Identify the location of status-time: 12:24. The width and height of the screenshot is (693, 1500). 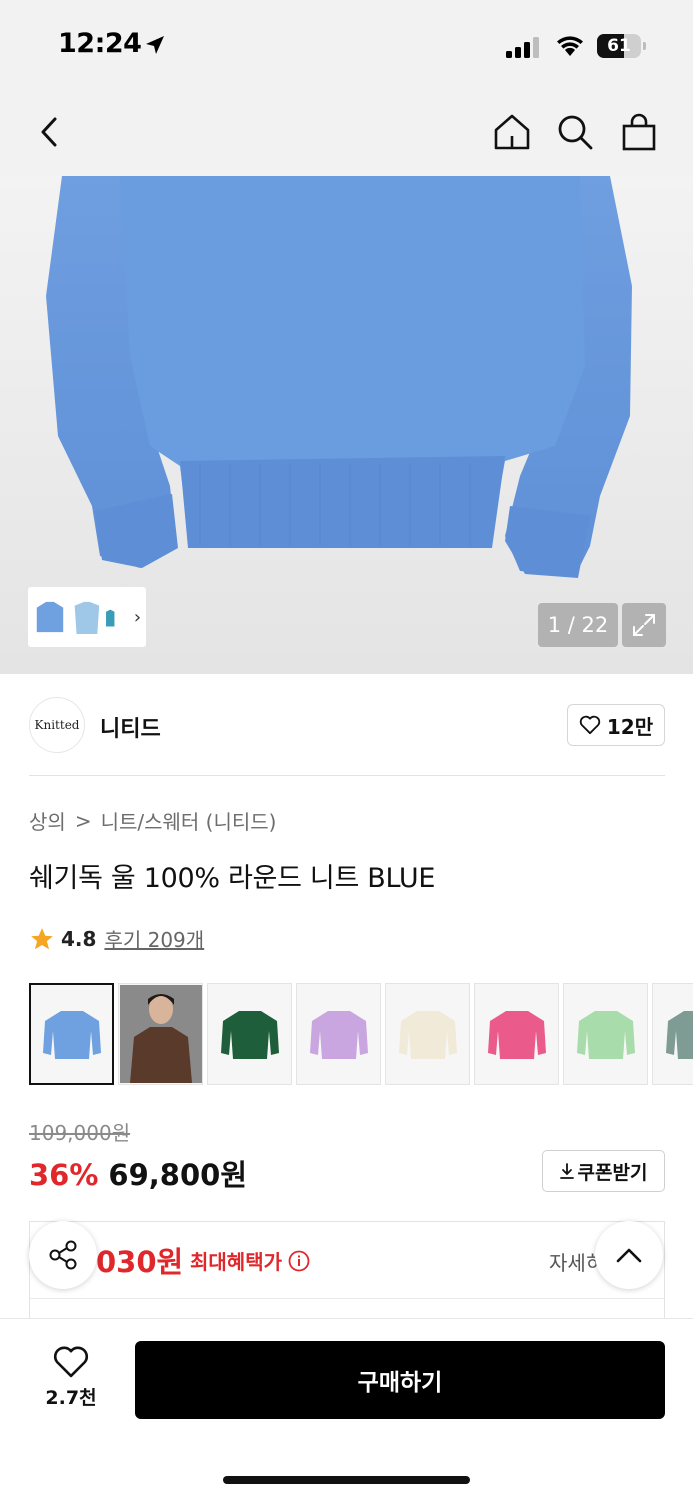
(100, 43).